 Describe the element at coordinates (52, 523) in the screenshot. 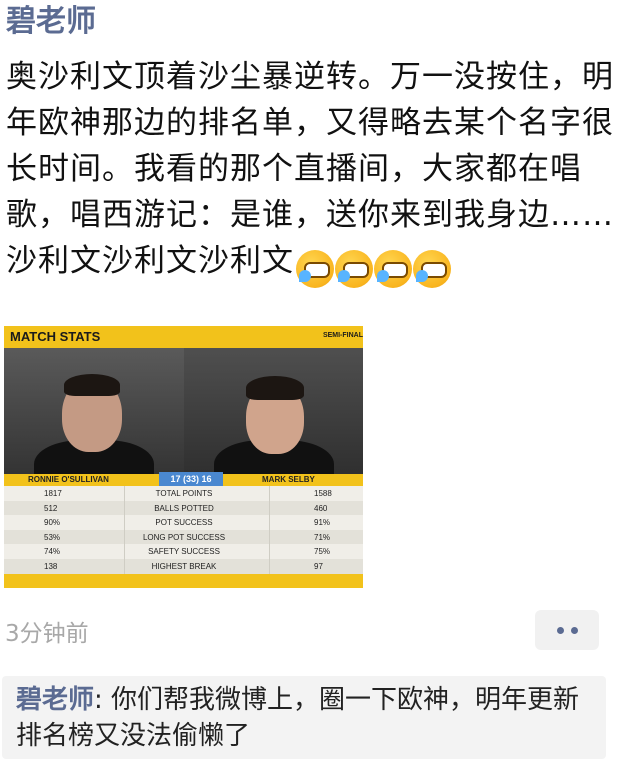

I see `stat-left: 90%` at that location.